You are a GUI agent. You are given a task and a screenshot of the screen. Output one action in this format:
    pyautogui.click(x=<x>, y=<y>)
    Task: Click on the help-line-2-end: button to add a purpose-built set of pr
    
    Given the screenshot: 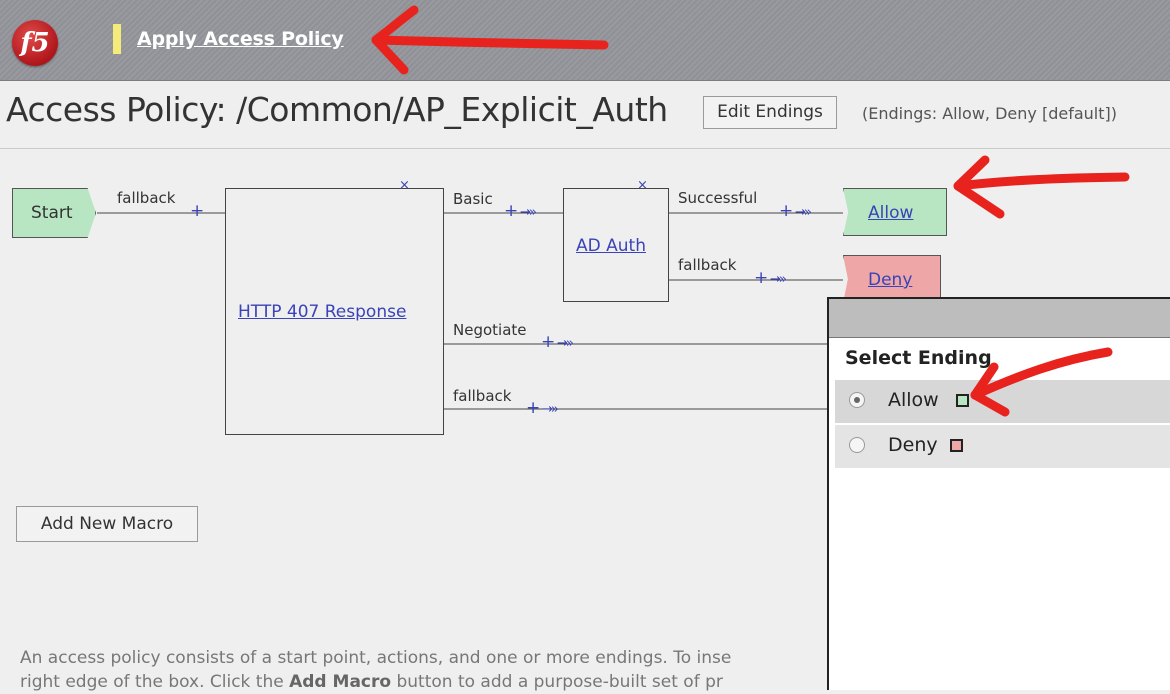 What is the action you would take?
    pyautogui.click(x=557, y=682)
    